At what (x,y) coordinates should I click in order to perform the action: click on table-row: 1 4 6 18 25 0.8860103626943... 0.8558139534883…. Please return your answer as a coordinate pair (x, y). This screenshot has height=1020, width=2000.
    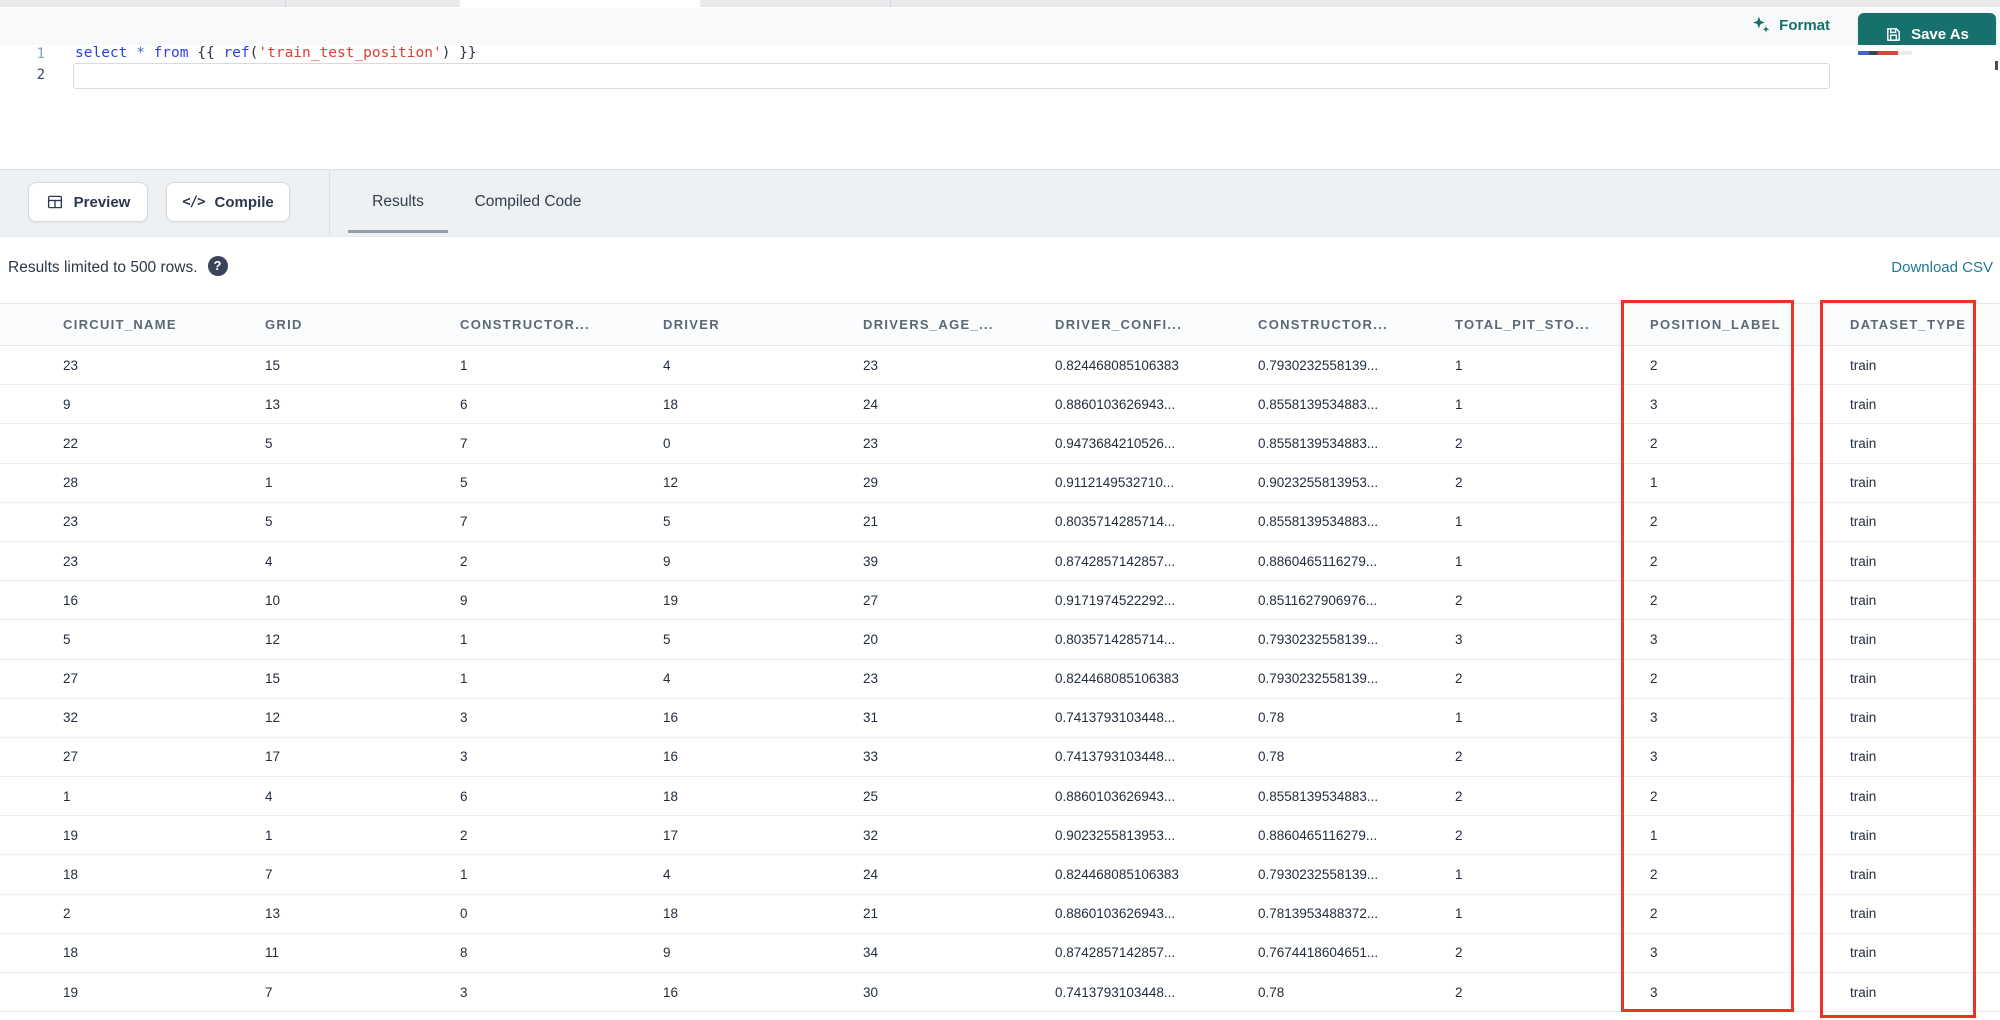
    Looking at the image, I should click on (1000, 796).